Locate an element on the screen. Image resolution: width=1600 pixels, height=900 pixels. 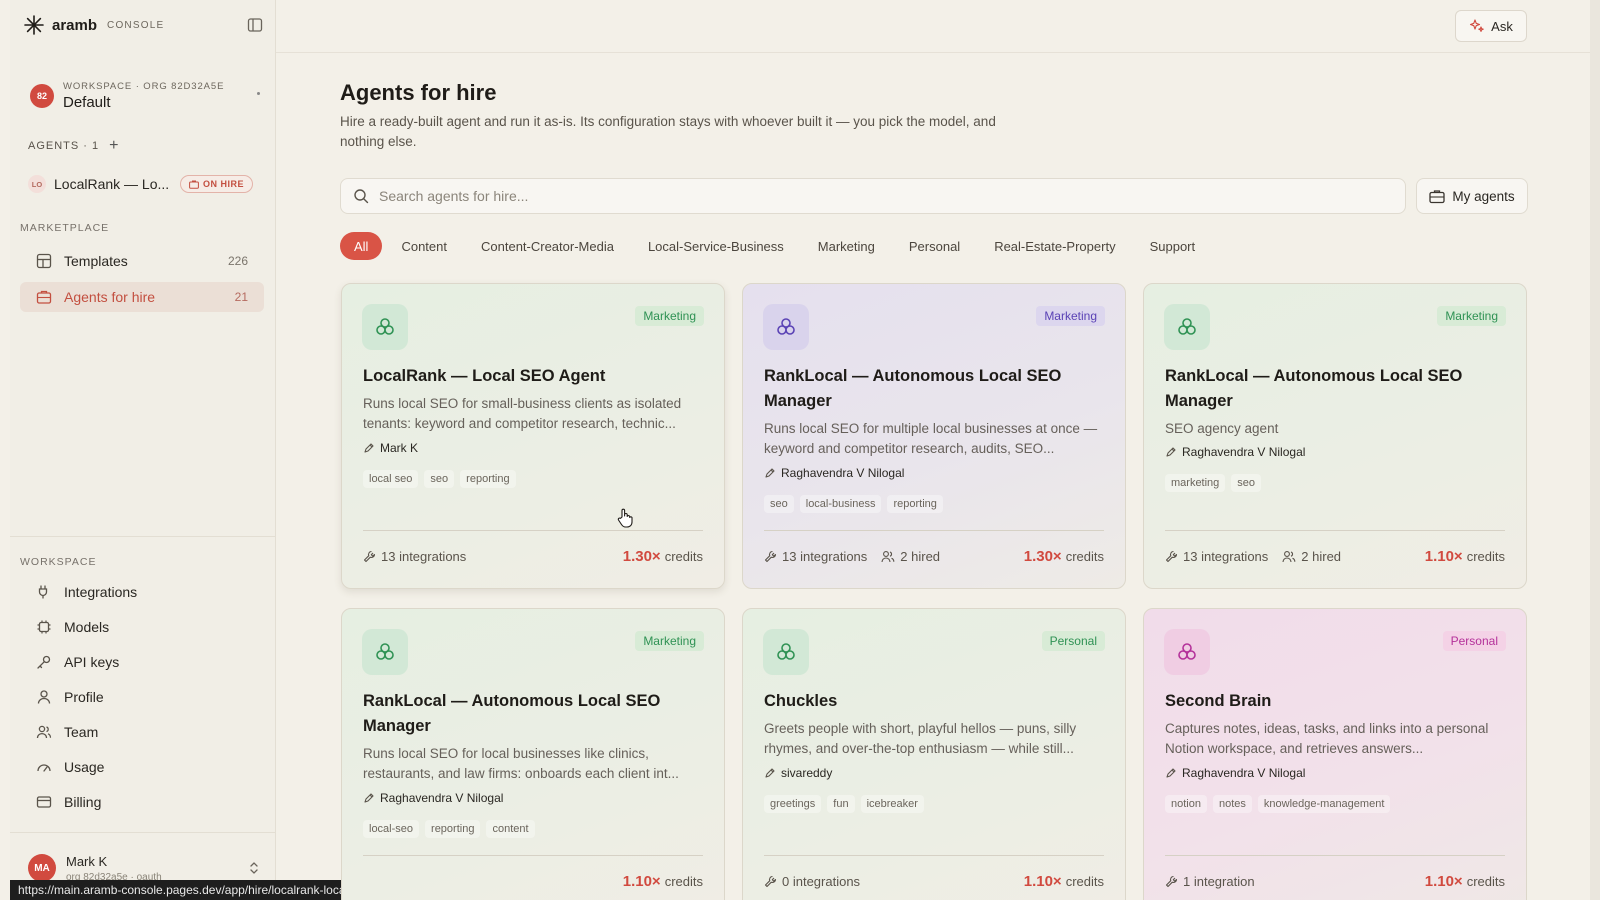
sidebar-agent-item: LO LocalRank — Lo... ON HIRE is located at coordinates (148, 184).